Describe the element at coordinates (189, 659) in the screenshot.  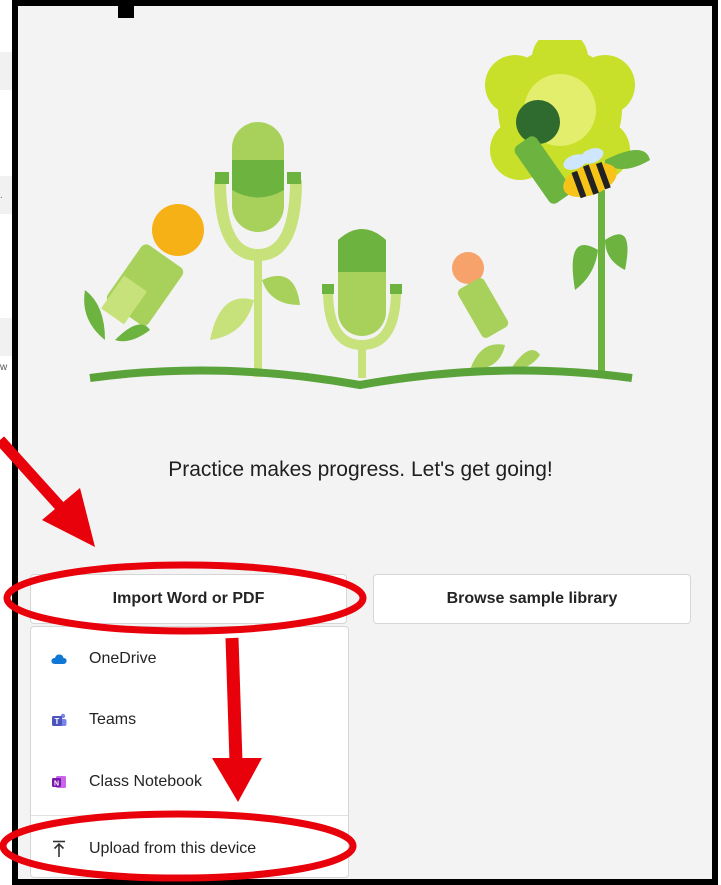
I see `menu-item-onedrive: OneDrive` at that location.